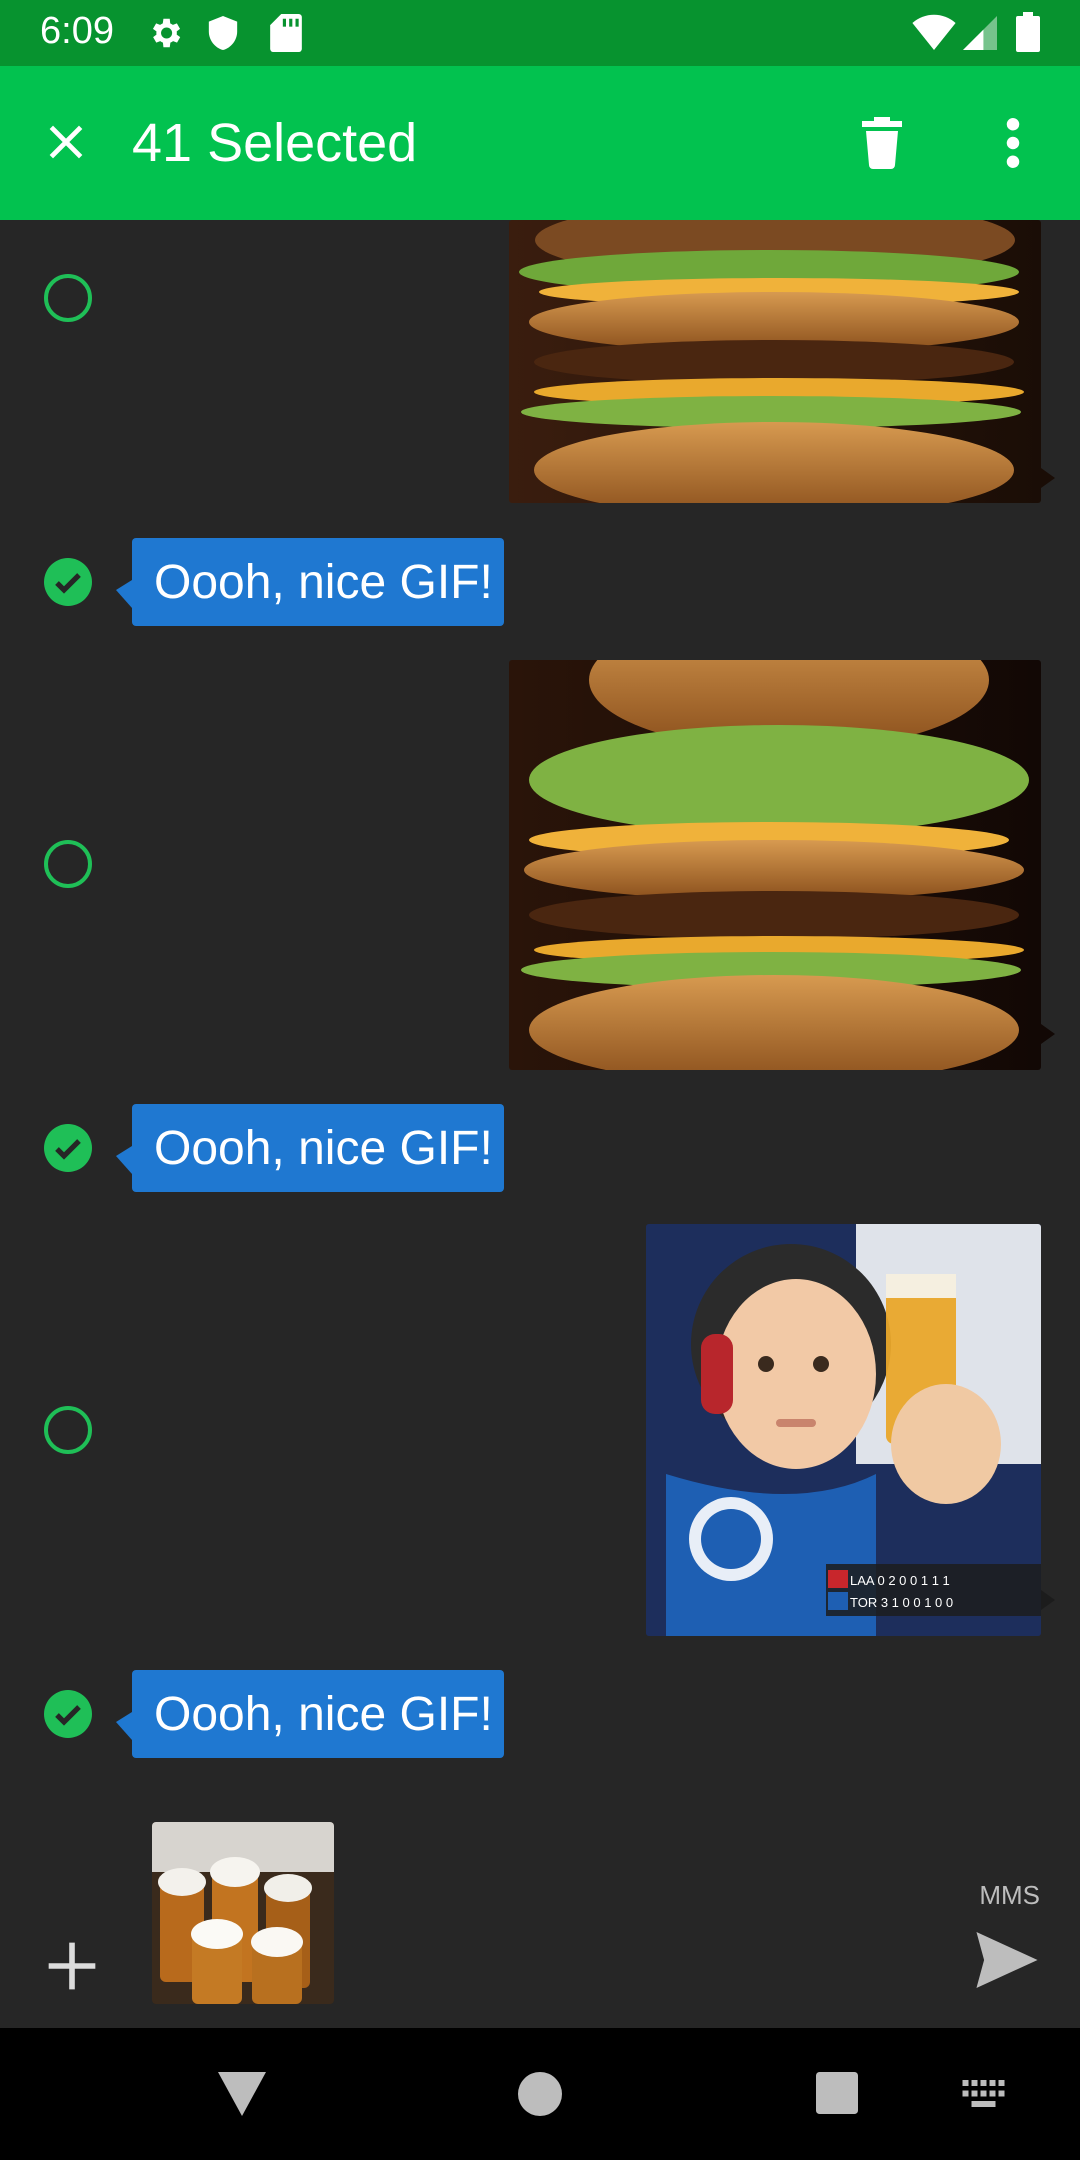 This screenshot has width=1080, height=2160. I want to click on selection-count-title: 41 Selected, so click(275, 143).